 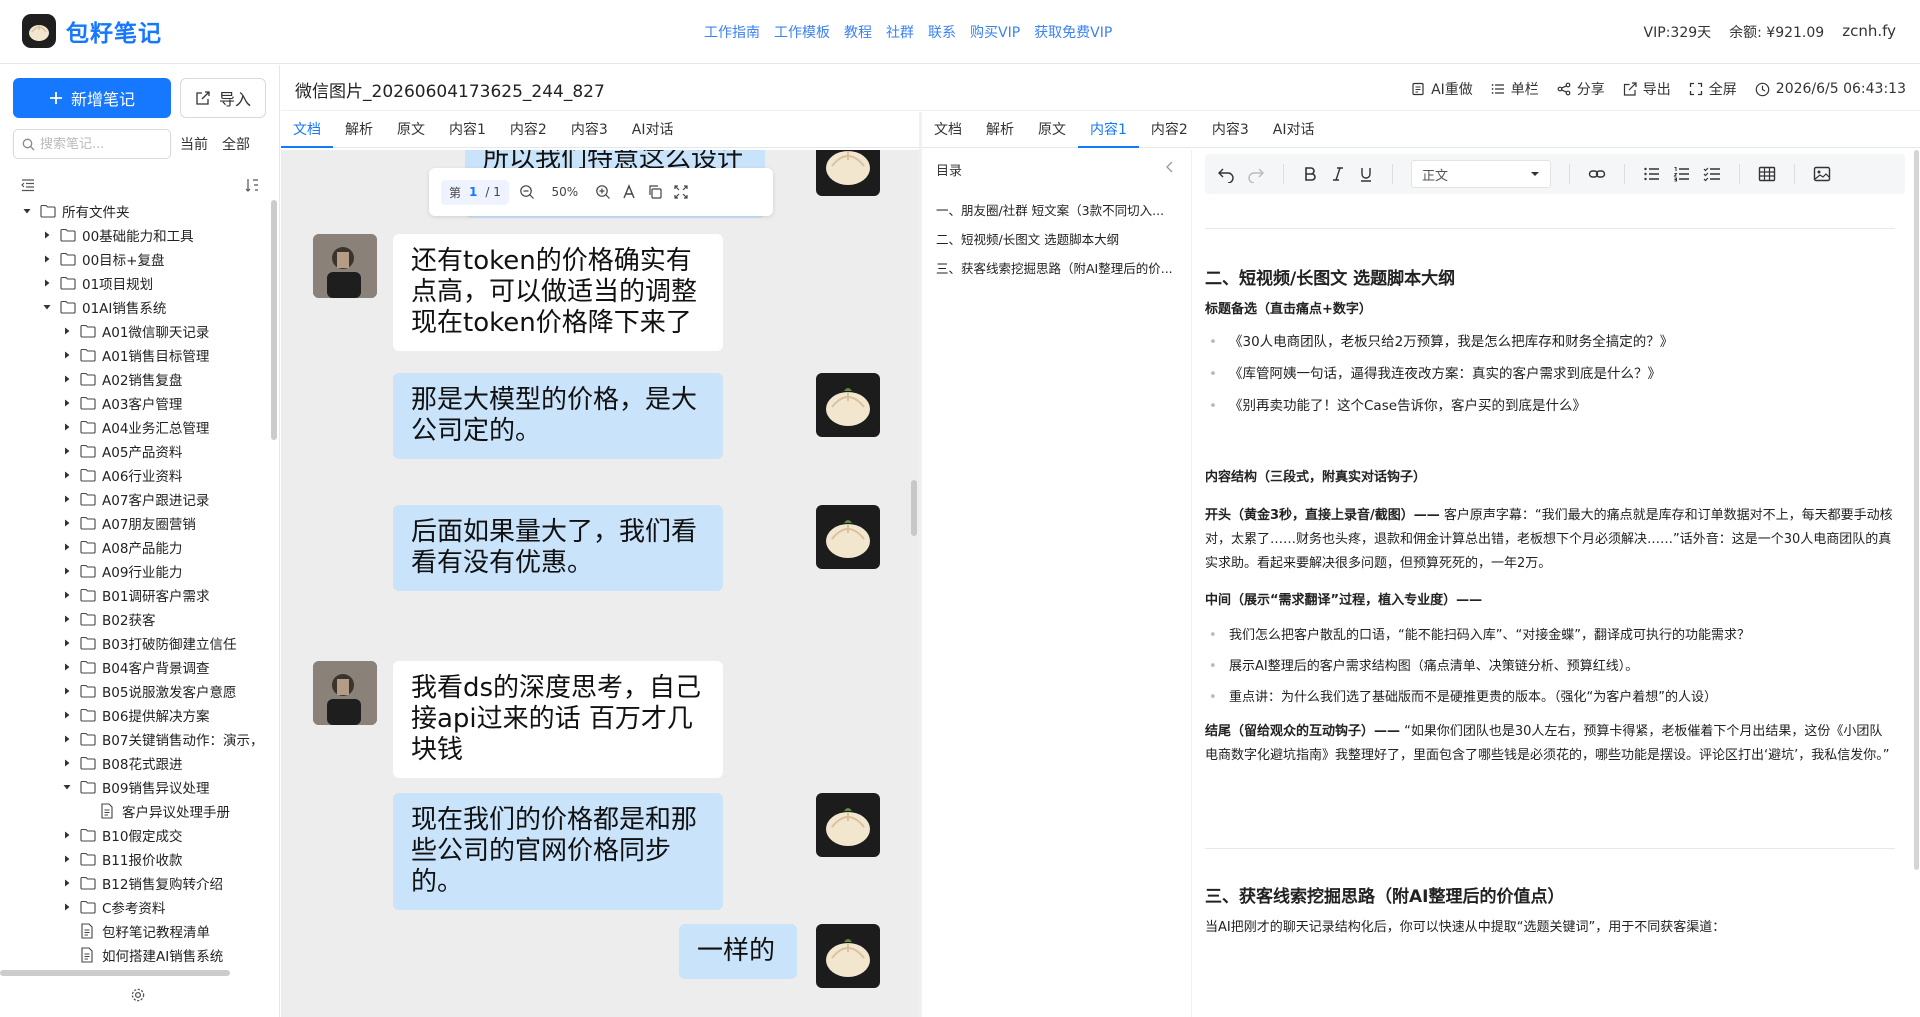 I want to click on tree-folder: B03打破防御建立信任, so click(x=135, y=643).